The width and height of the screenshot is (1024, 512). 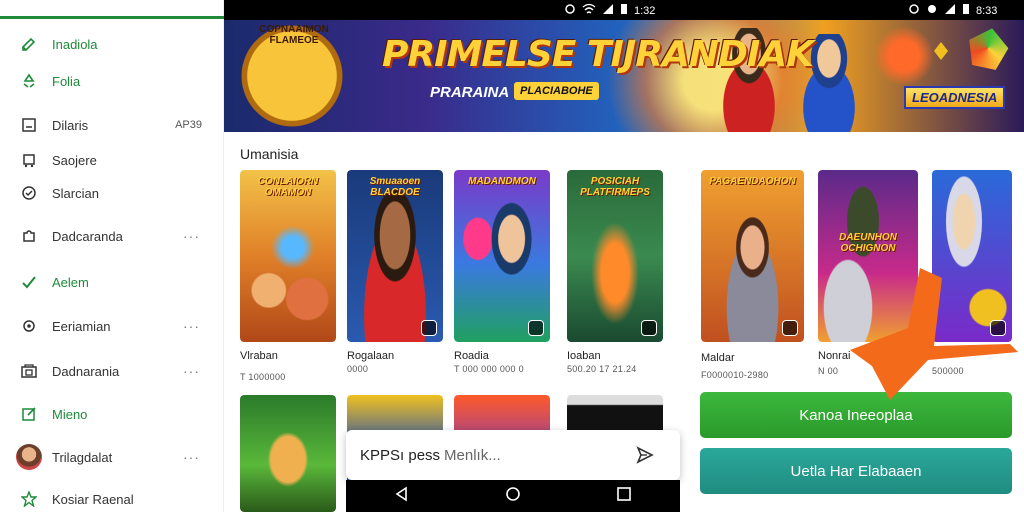 I want to click on send-icon, so click(x=645, y=455).